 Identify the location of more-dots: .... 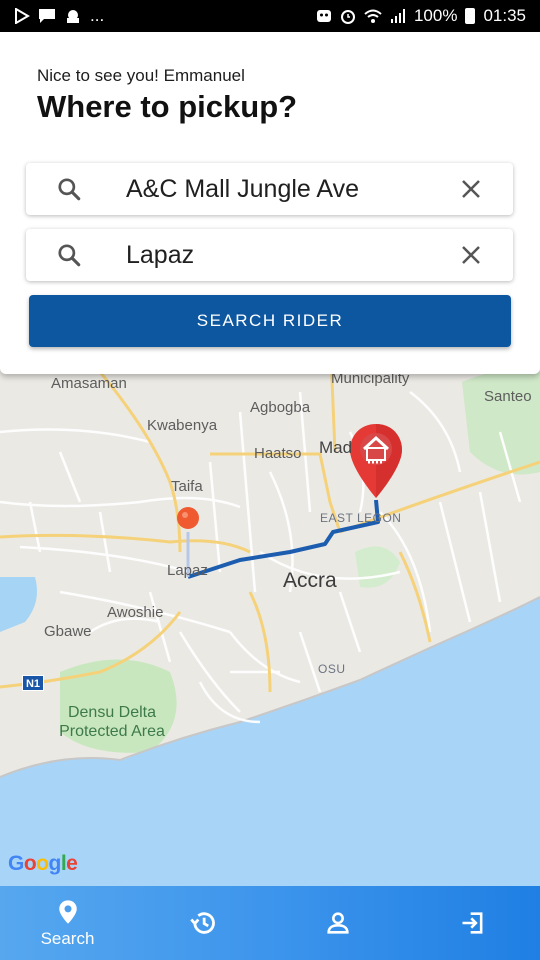
(97, 15).